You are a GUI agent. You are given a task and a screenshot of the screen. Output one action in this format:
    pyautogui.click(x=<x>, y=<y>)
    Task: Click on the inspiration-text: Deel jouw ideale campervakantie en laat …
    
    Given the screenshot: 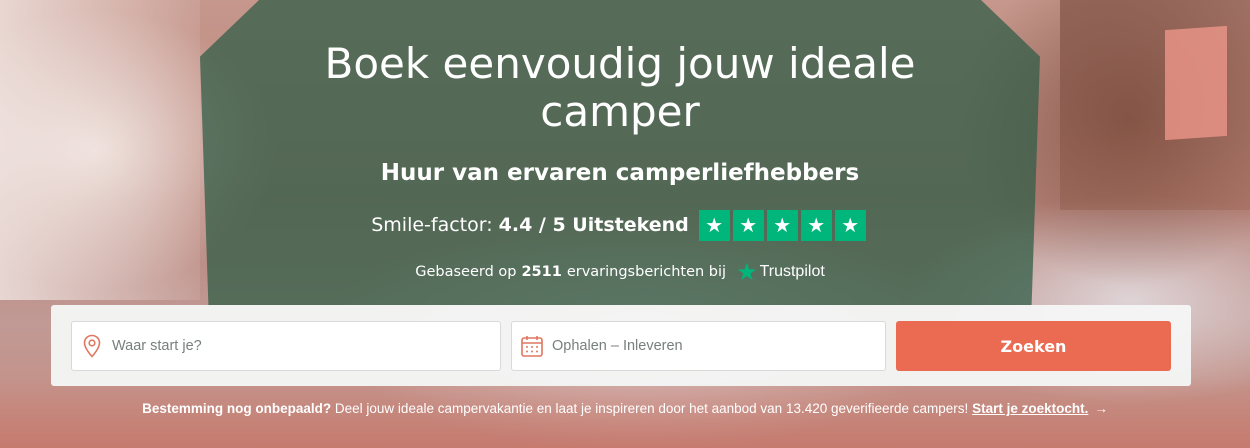 What is the action you would take?
    pyautogui.click(x=651, y=408)
    